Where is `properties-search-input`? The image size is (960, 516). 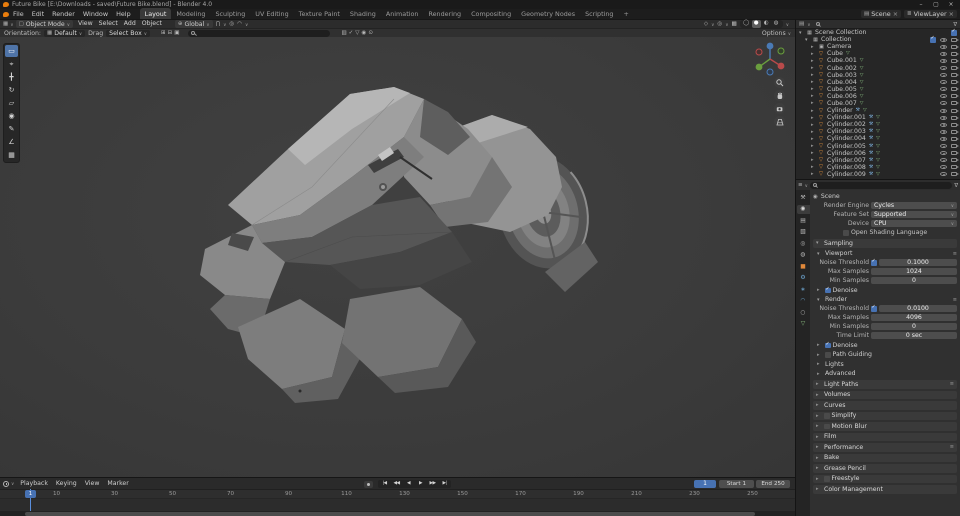 properties-search-input is located at coordinates (881, 185).